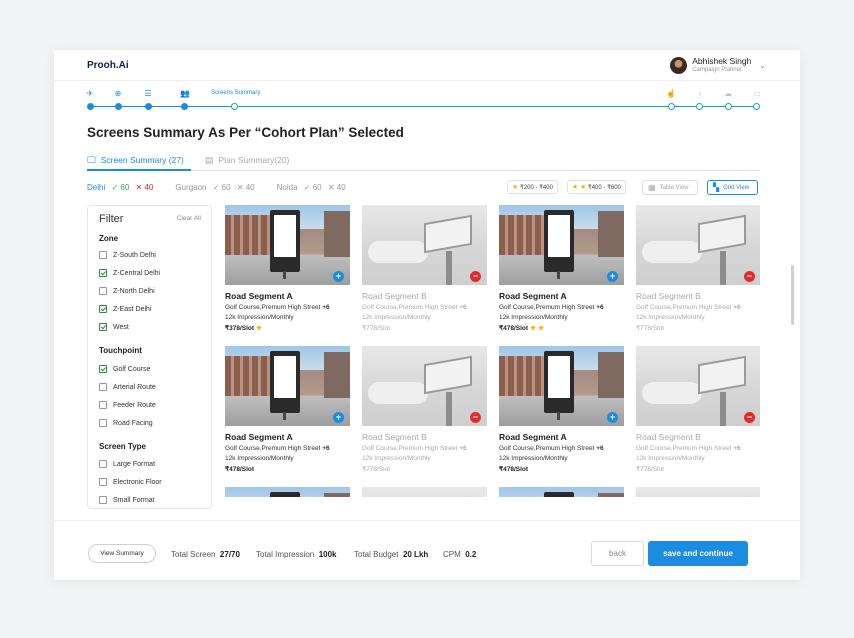 The height and width of the screenshot is (638, 854). I want to click on tab-screen-summary: 🖵 Screen Summary (27), so click(135, 160).